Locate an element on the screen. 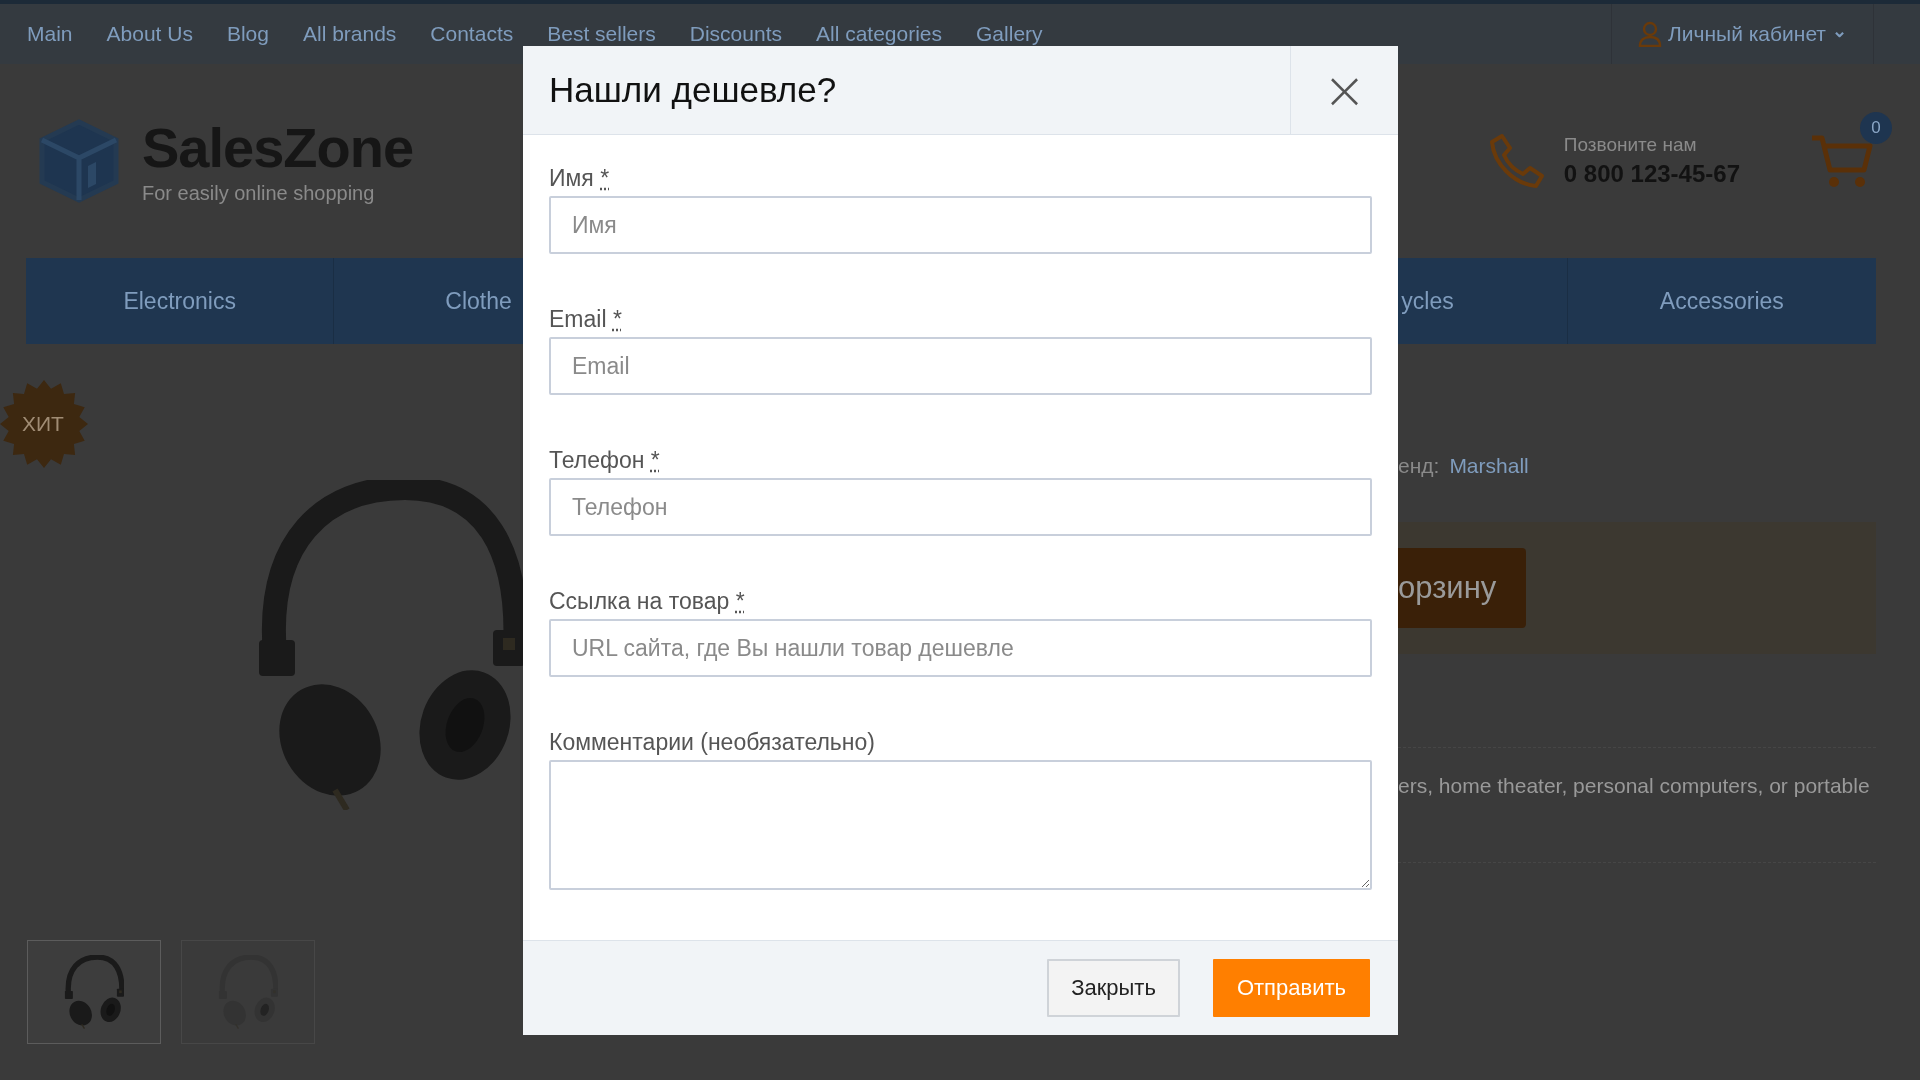 The image size is (1920, 1080). modal-title: Нашли дешевле? is located at coordinates (692, 90).